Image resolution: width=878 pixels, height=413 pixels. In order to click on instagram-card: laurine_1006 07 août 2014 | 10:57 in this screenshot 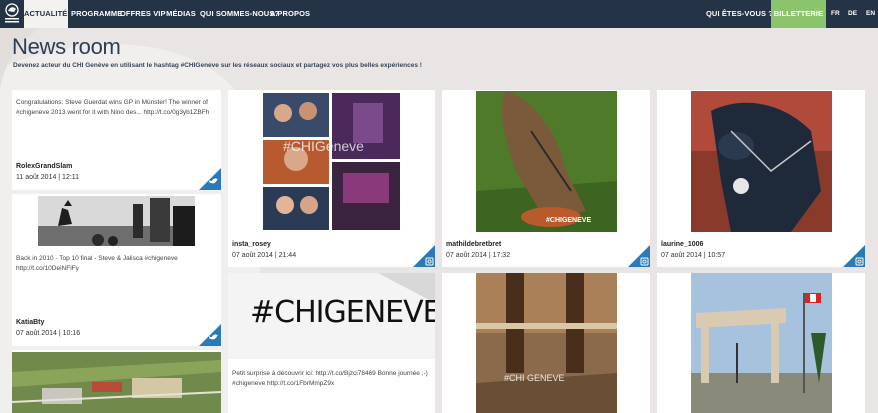, I will do `click(761, 178)`.